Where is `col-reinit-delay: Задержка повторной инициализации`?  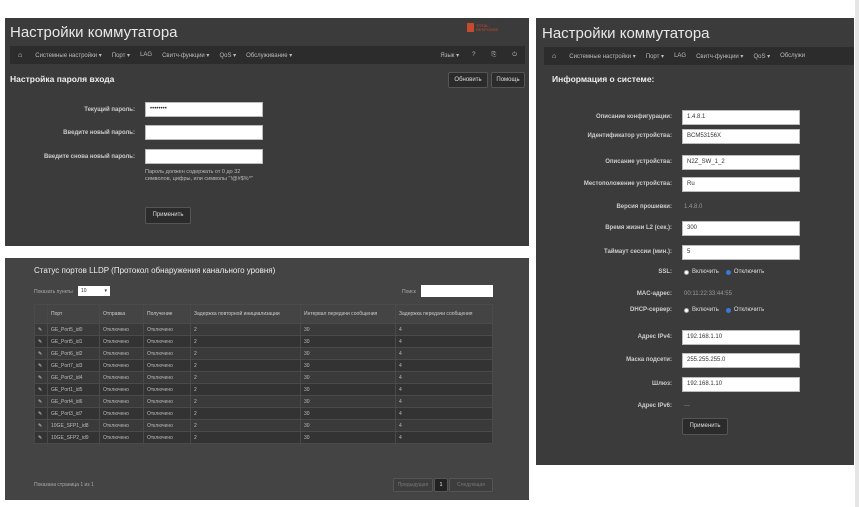 col-reinit-delay: Задержка повторной инициализации is located at coordinates (245, 314).